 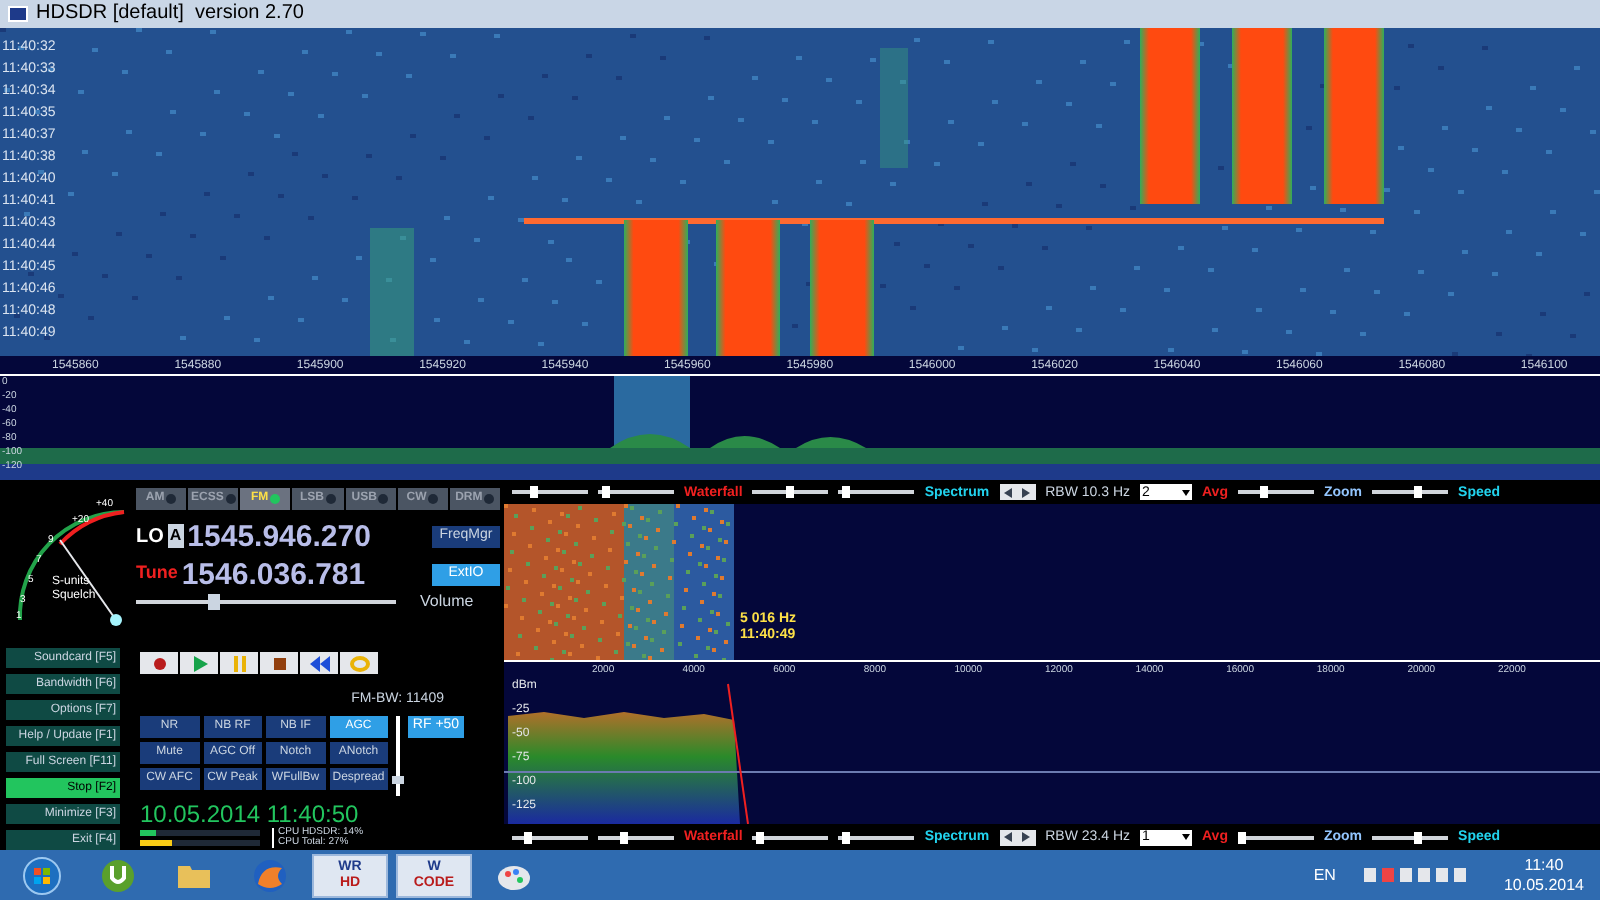 What do you see at coordinates (1543, 875) in the screenshot?
I see `clock: 11:40 10.05.2014` at bounding box center [1543, 875].